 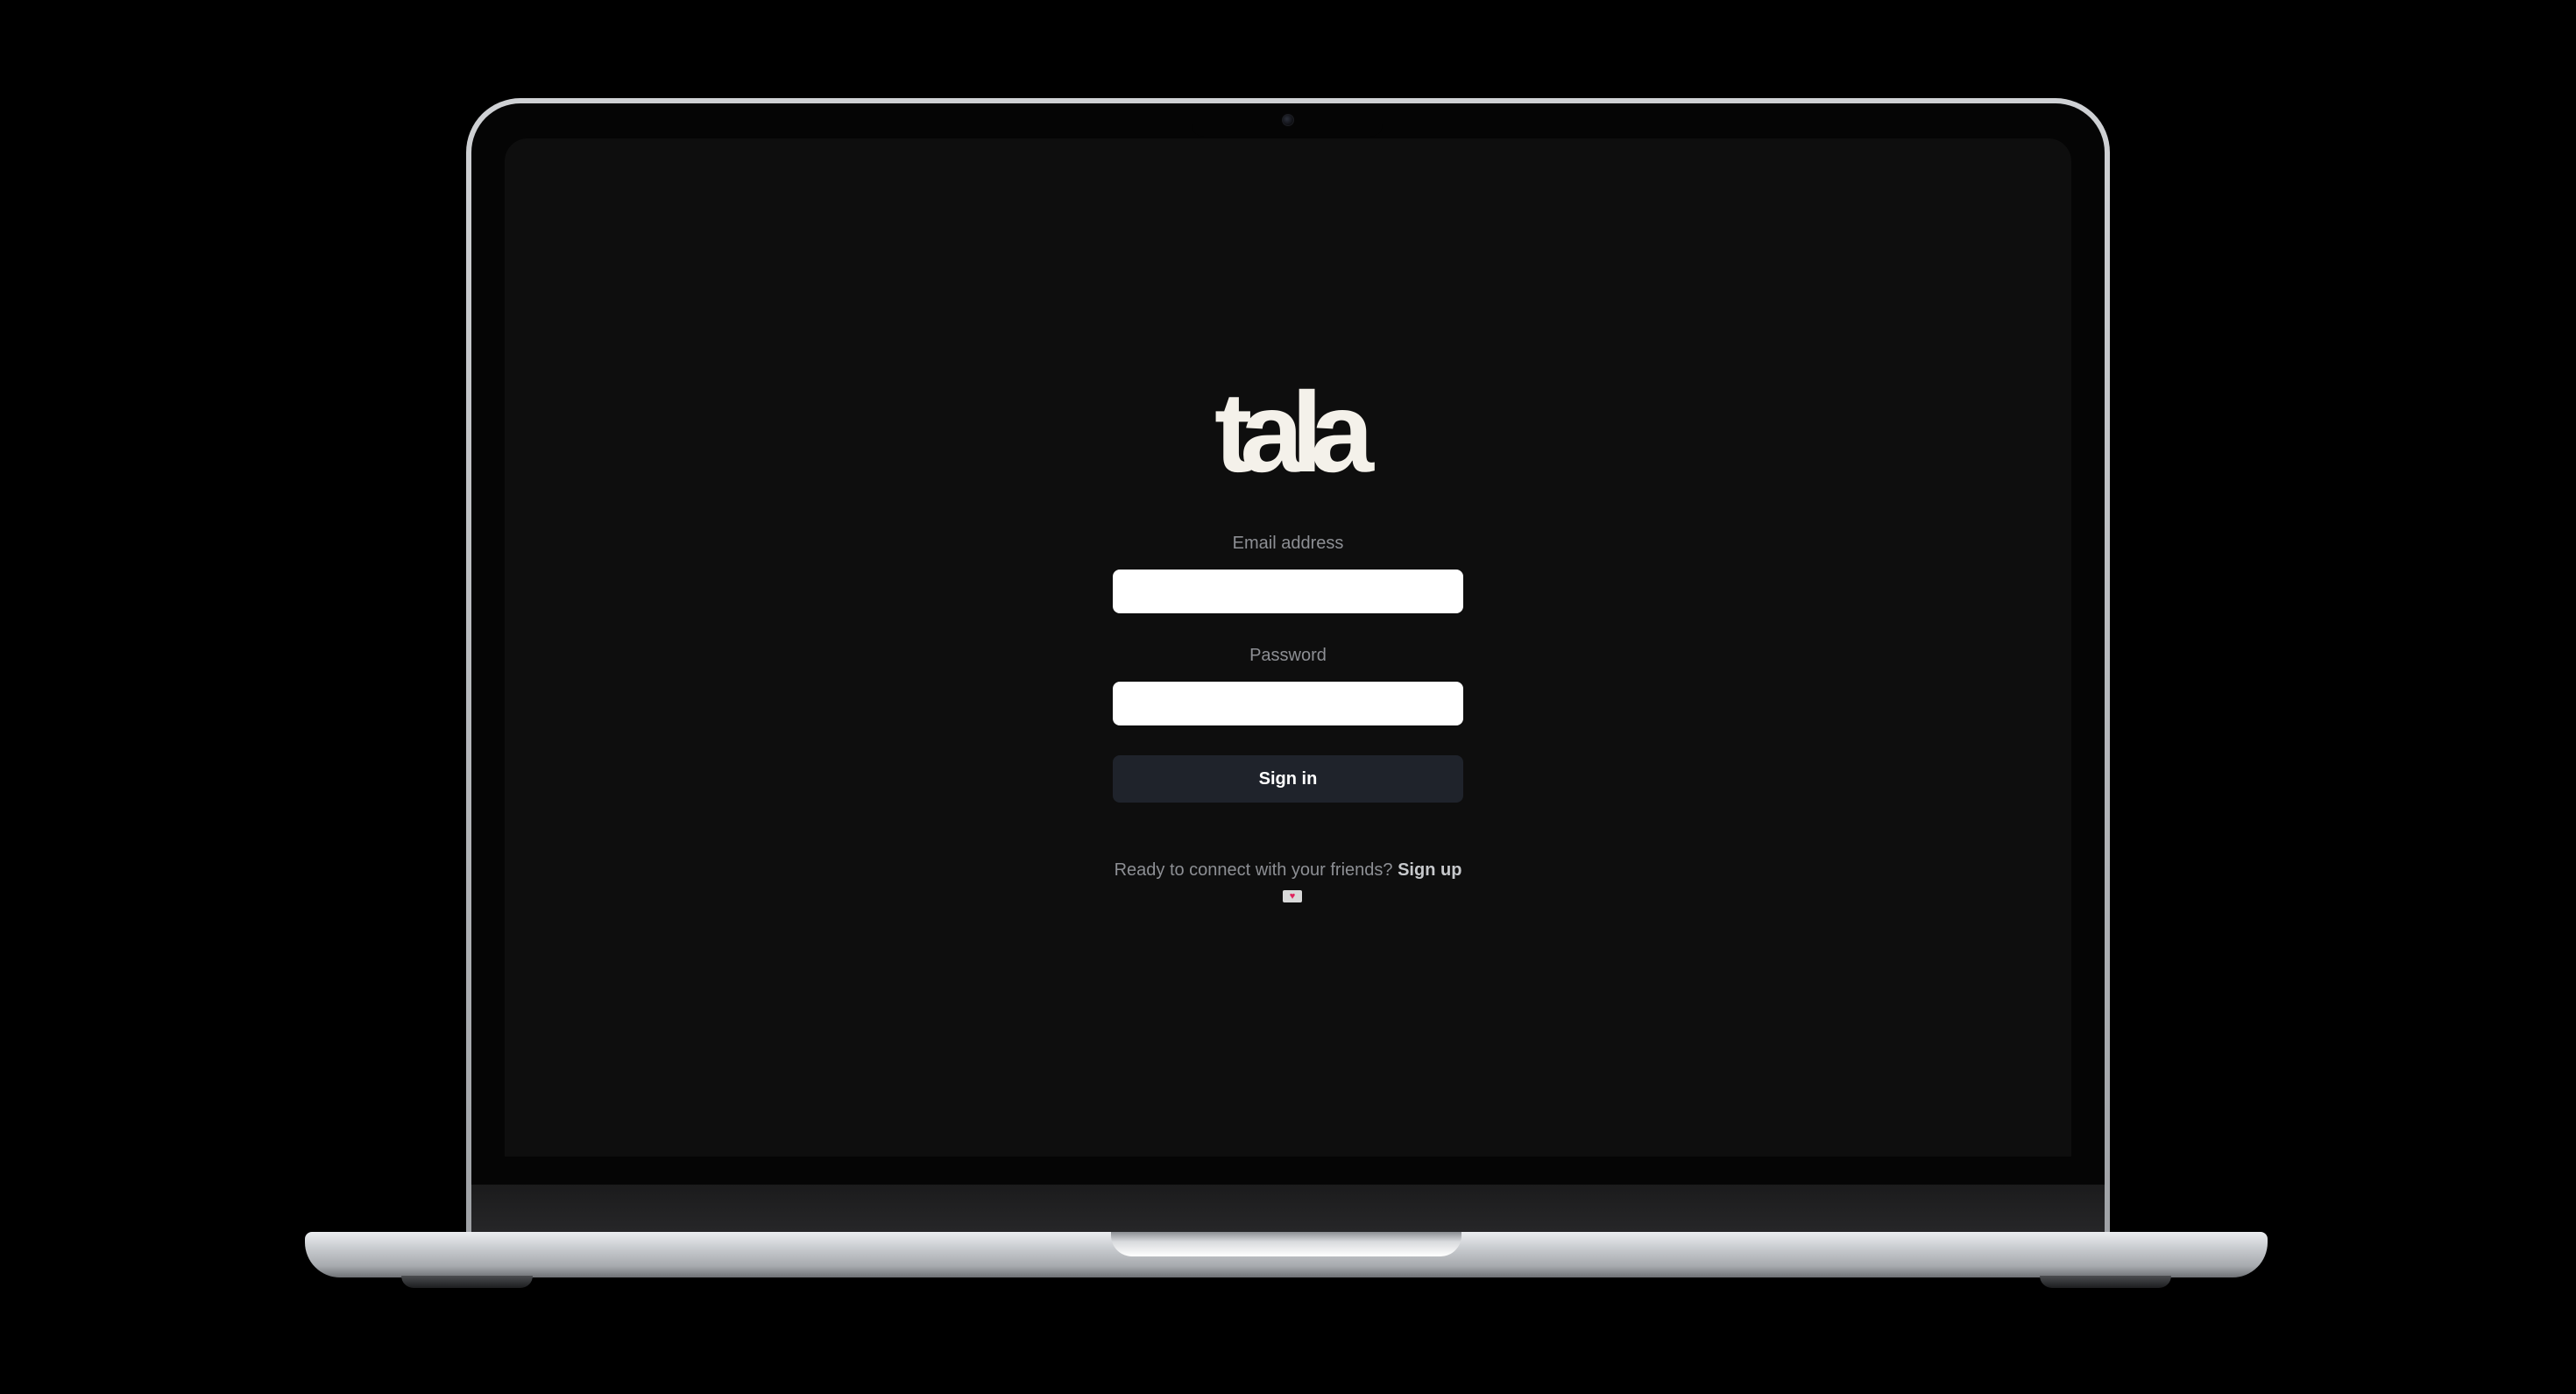 I want to click on camera-icon, so click(x=1288, y=120).